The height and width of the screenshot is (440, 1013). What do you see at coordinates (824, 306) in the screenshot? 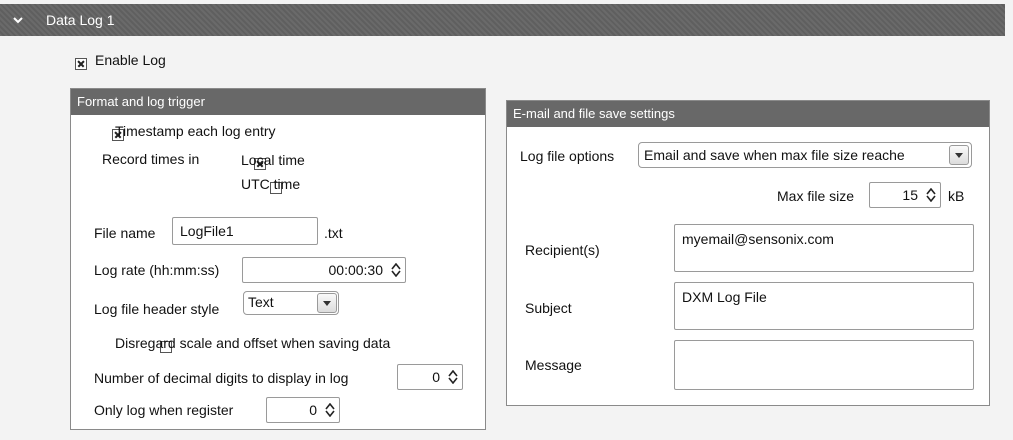
I see `subject-input: DXM Log File` at bounding box center [824, 306].